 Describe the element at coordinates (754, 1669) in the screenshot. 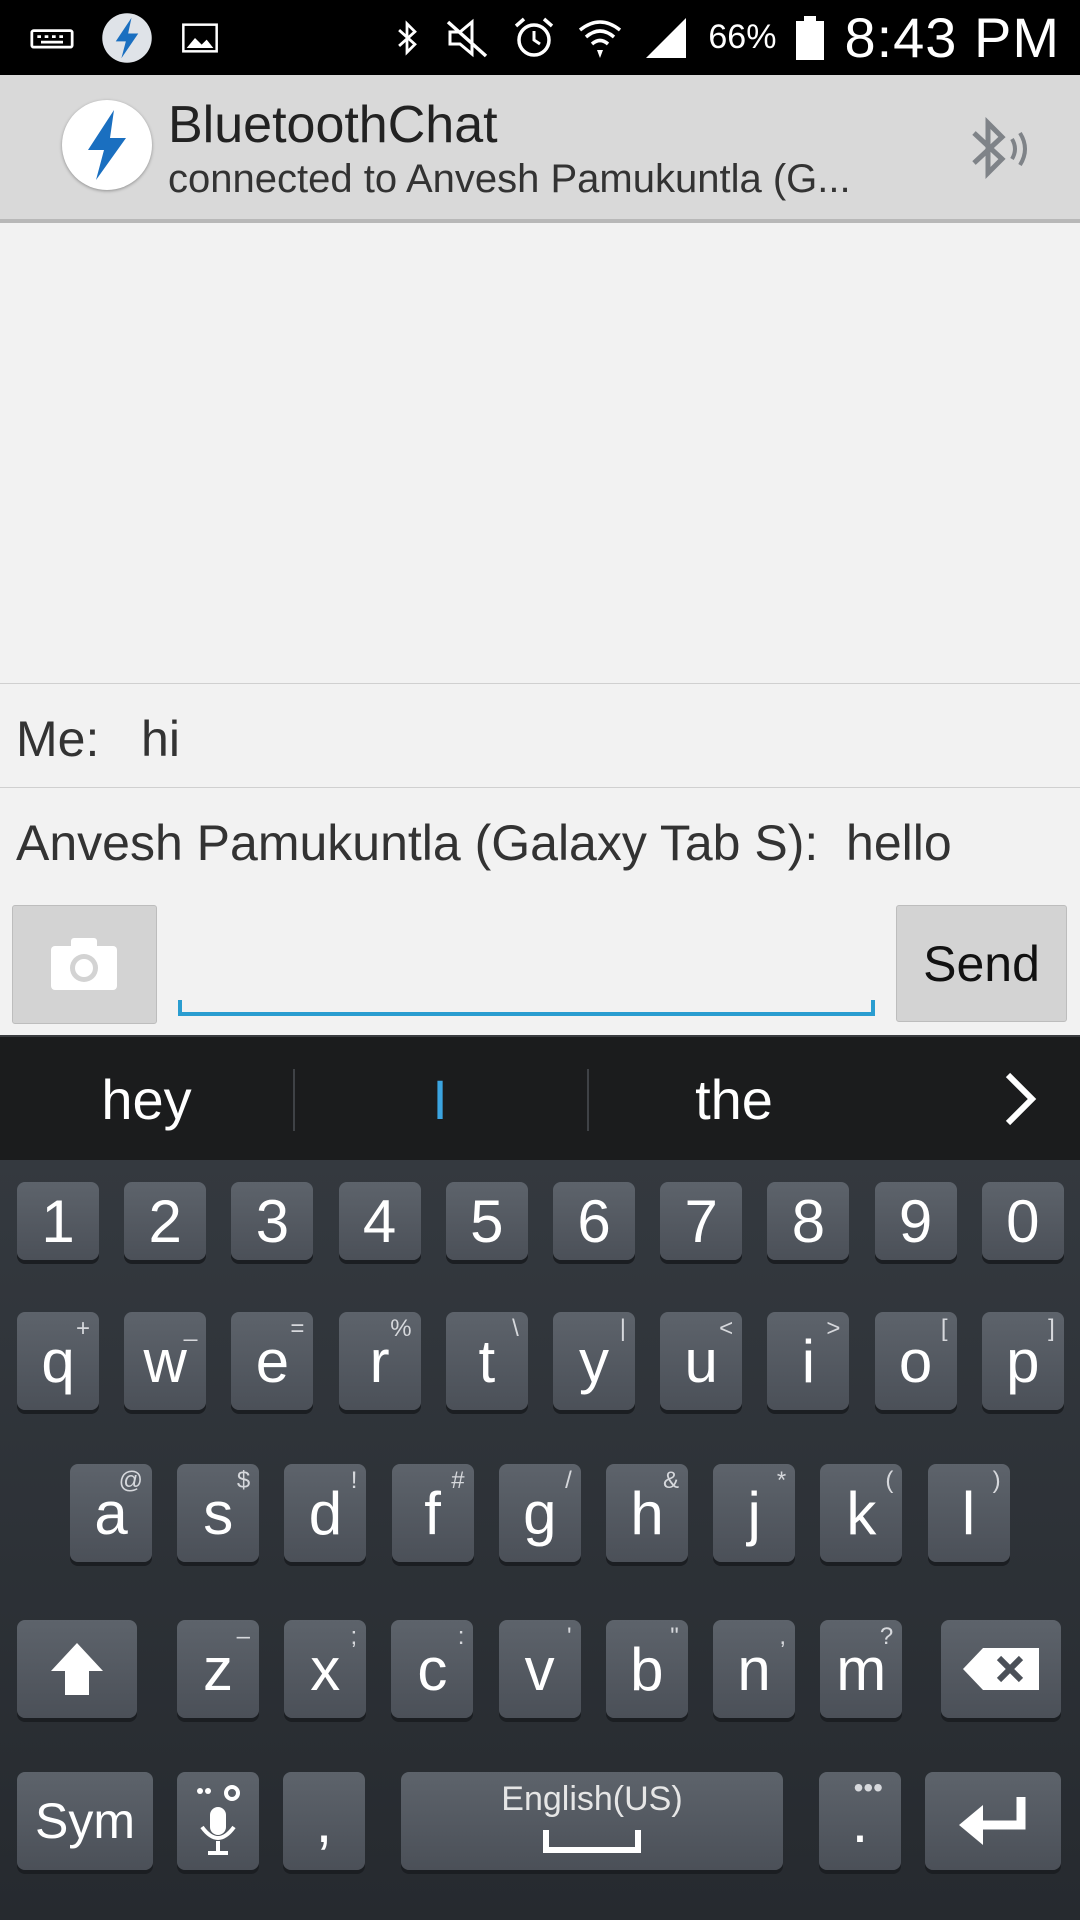

I see `letter-key: n,` at that location.